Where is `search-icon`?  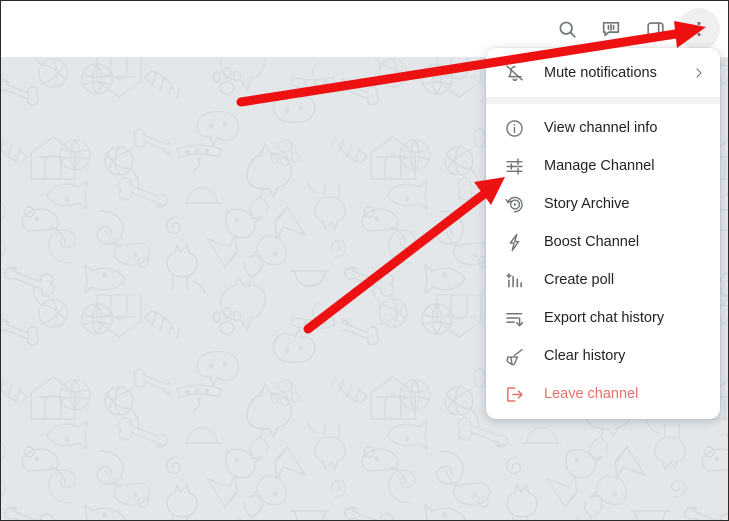 search-icon is located at coordinates (567, 29).